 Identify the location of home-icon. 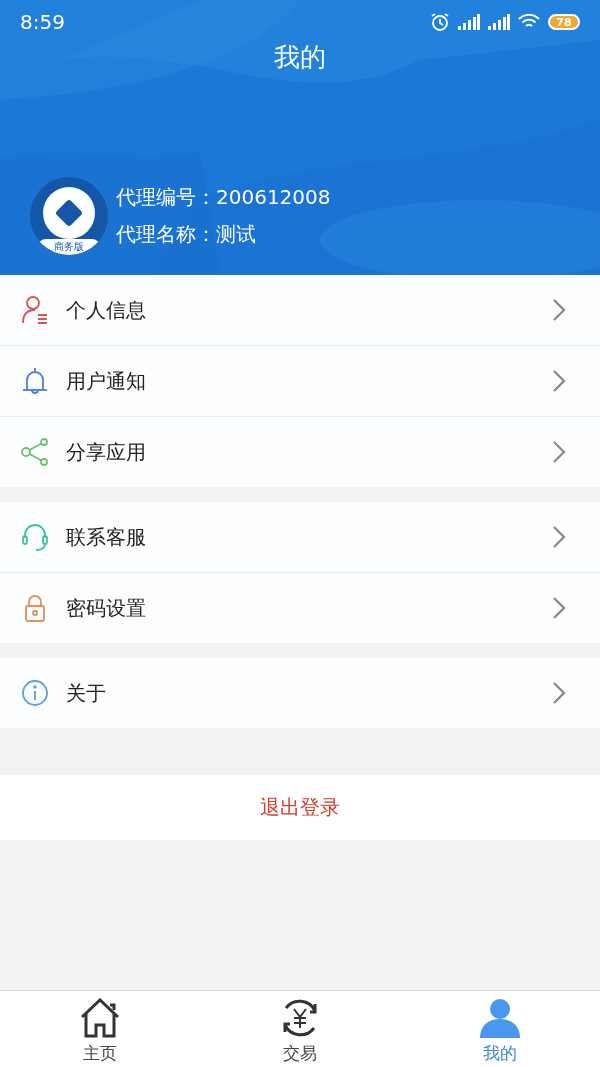
(100, 1018).